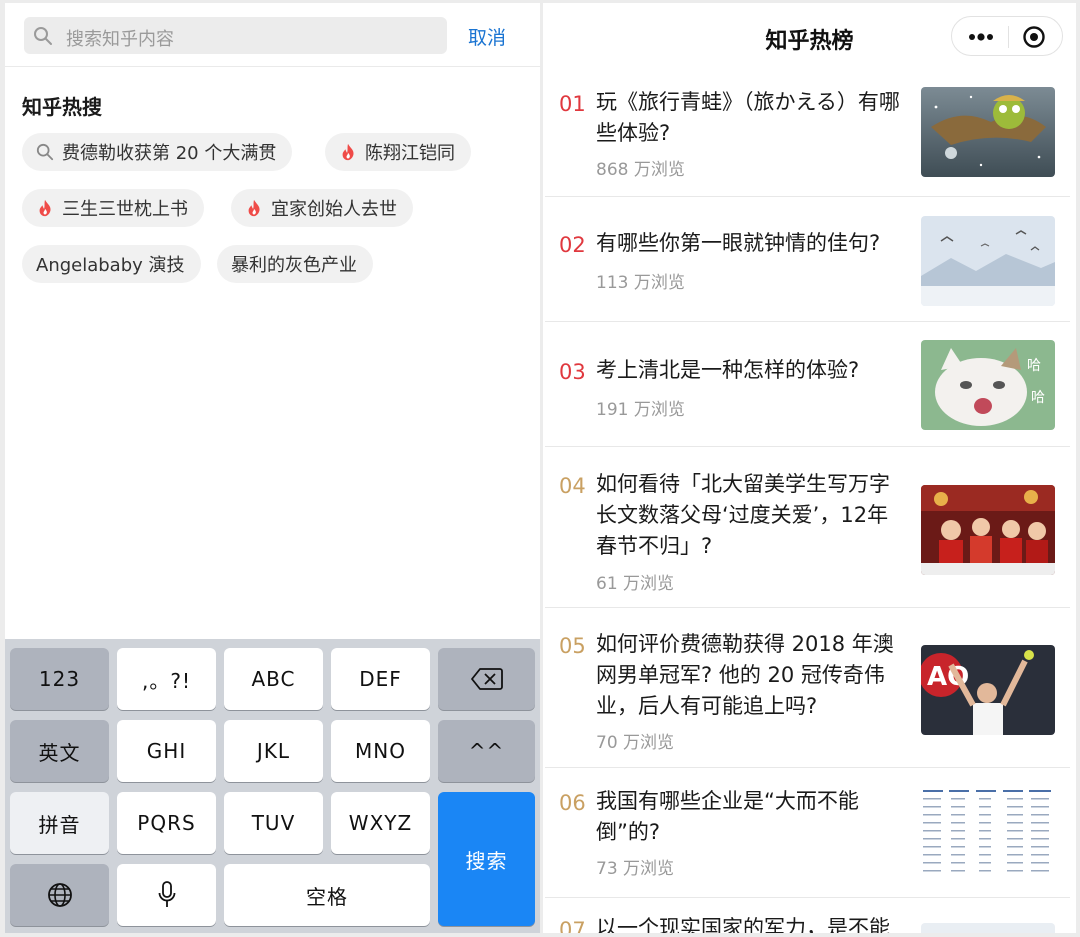 The image size is (1080, 937). I want to click on key-microphone, so click(166, 895).